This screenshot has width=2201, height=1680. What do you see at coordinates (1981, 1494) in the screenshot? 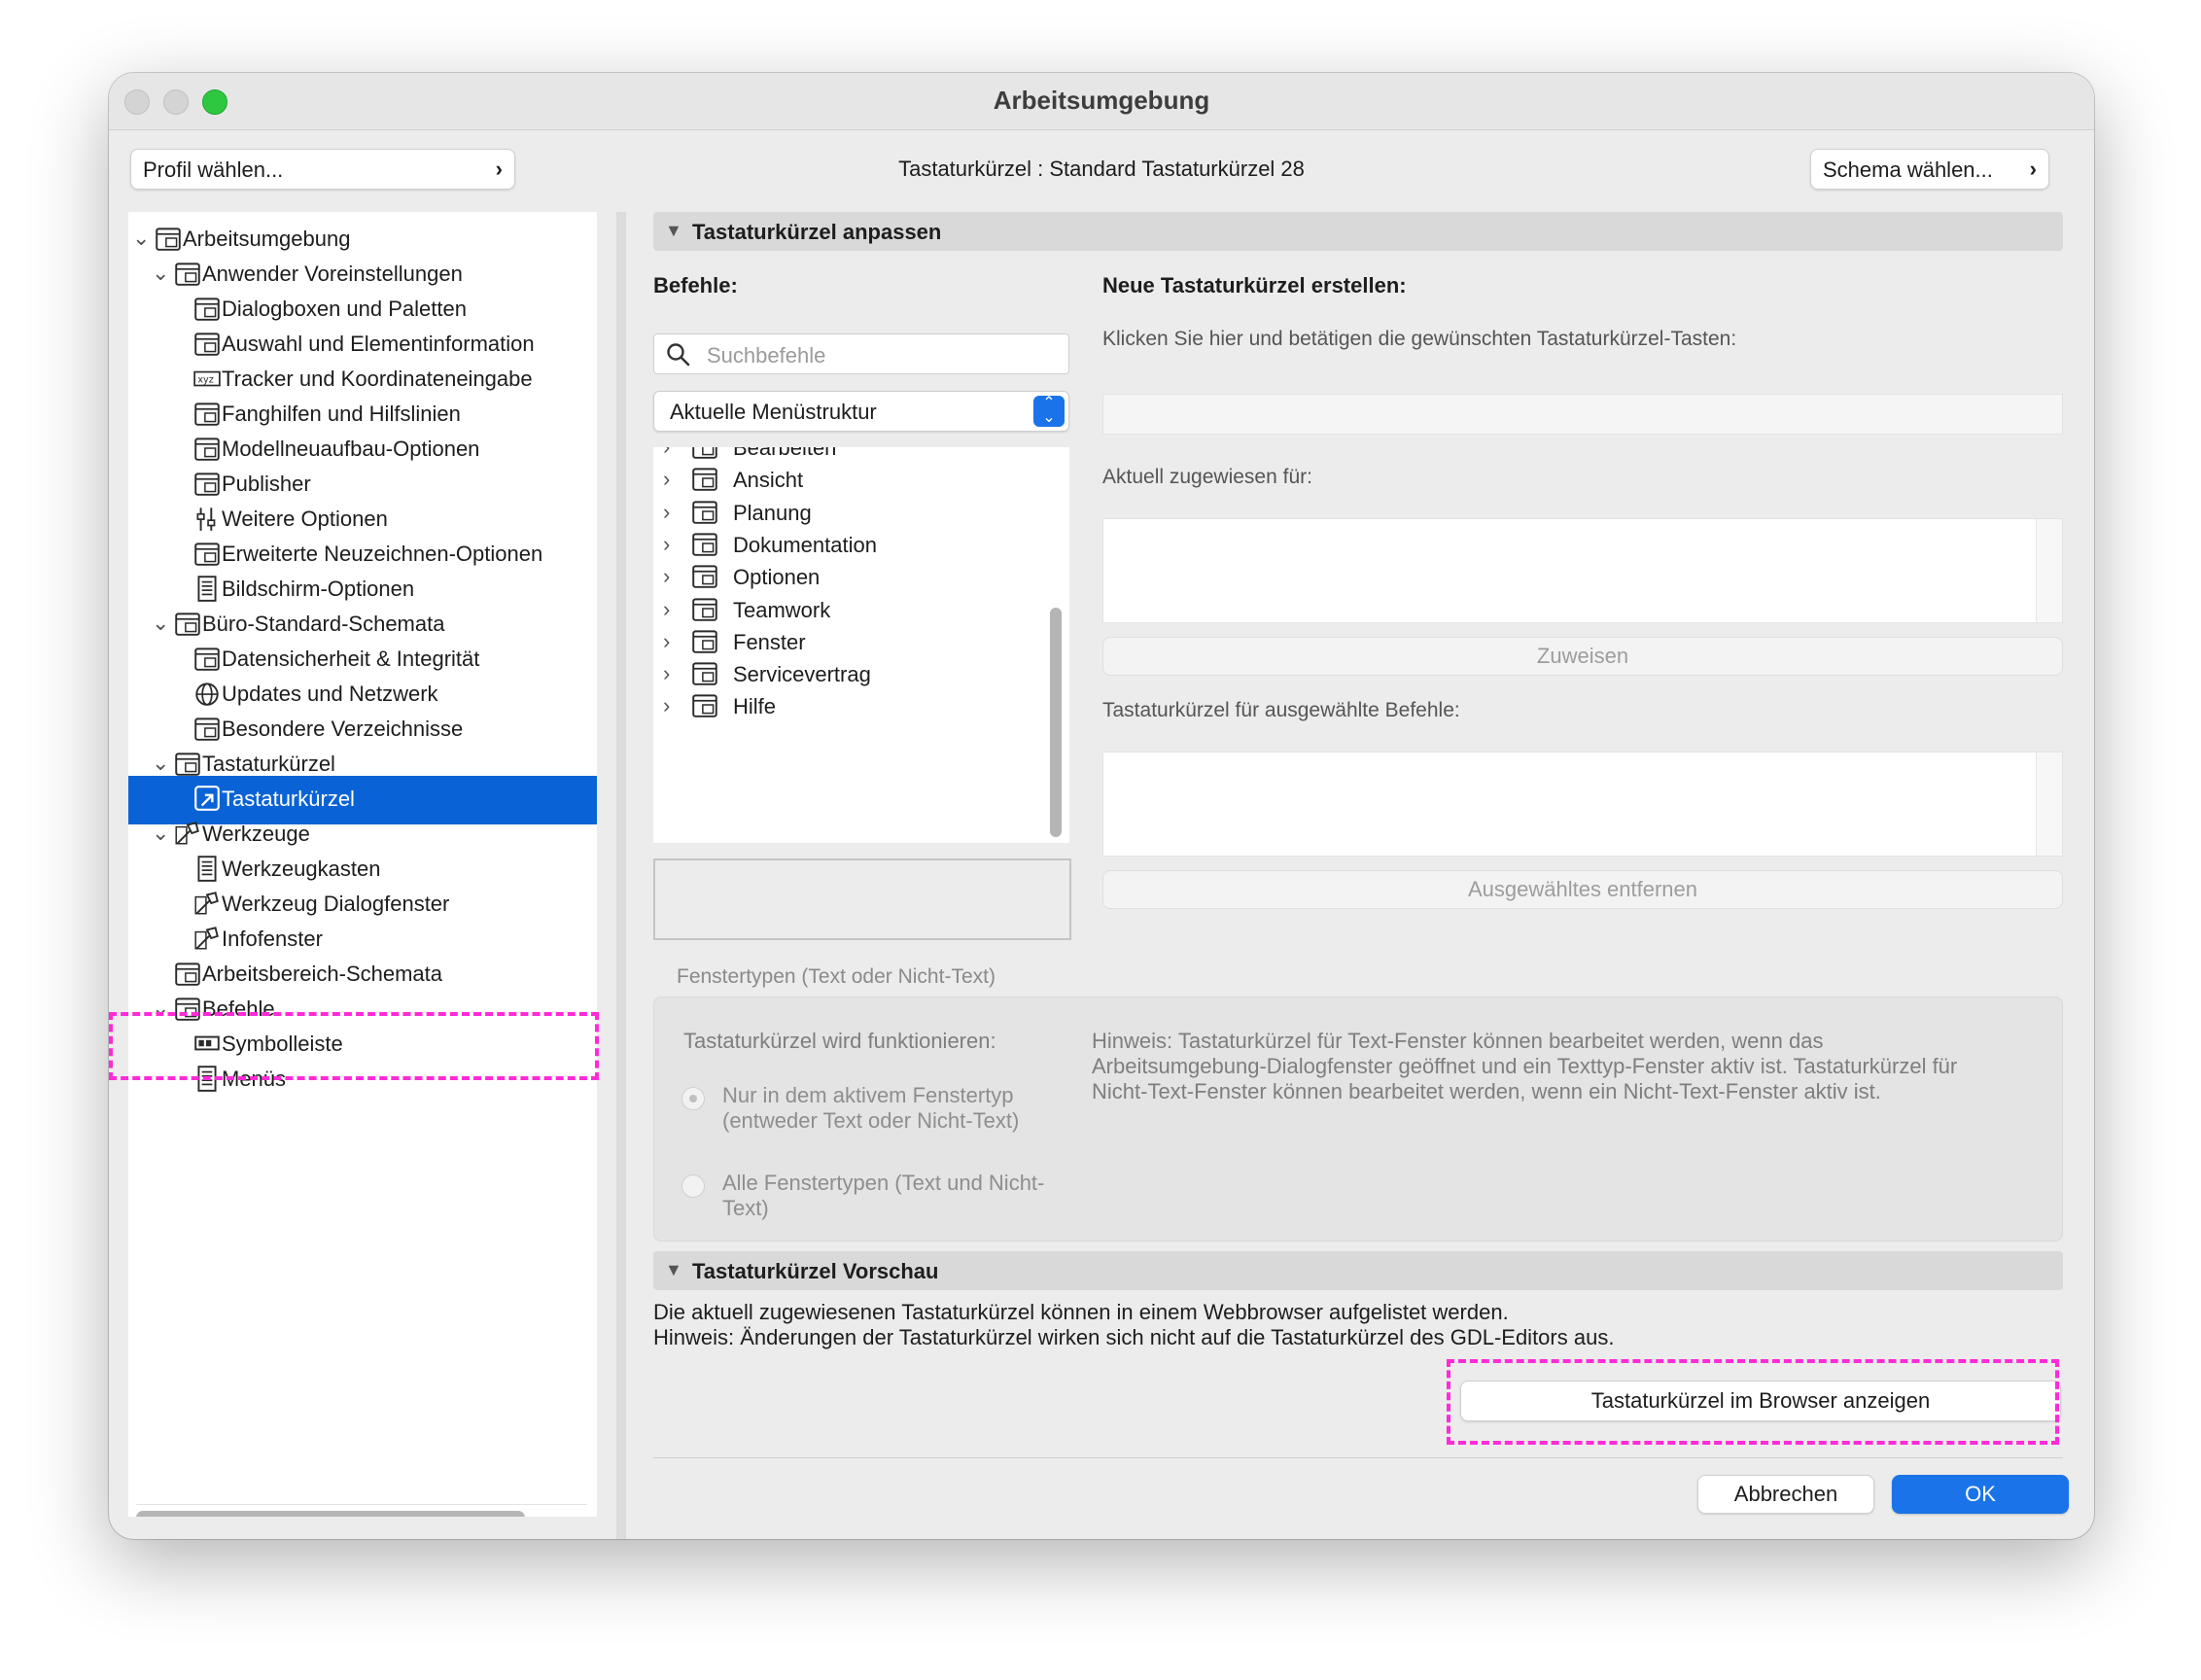
I see `ok-button: OK` at bounding box center [1981, 1494].